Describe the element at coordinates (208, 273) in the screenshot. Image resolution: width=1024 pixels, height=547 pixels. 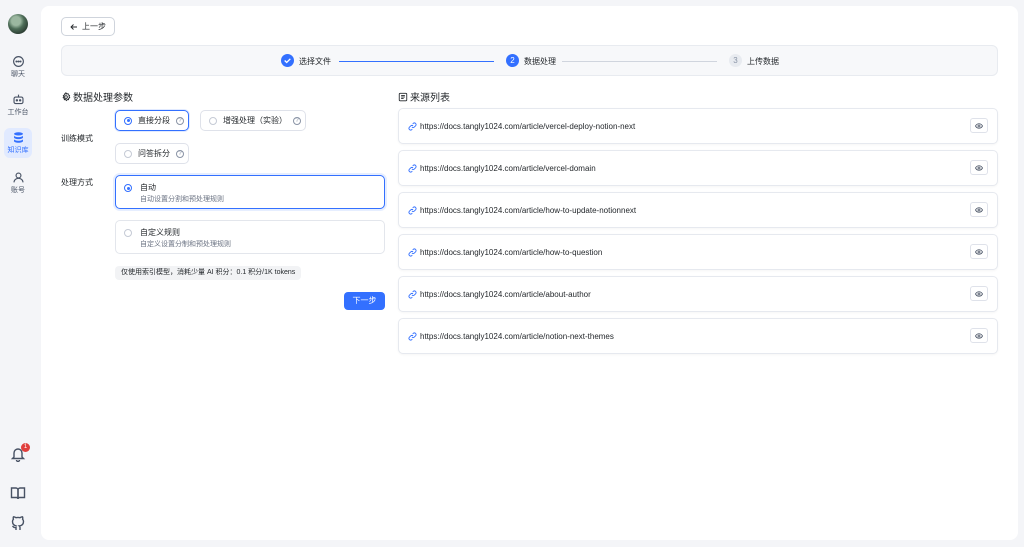
I see `cost-hint: 仅使用索引模型，消耗少量 AI 积分：0.1 积分/1K tokens` at that location.